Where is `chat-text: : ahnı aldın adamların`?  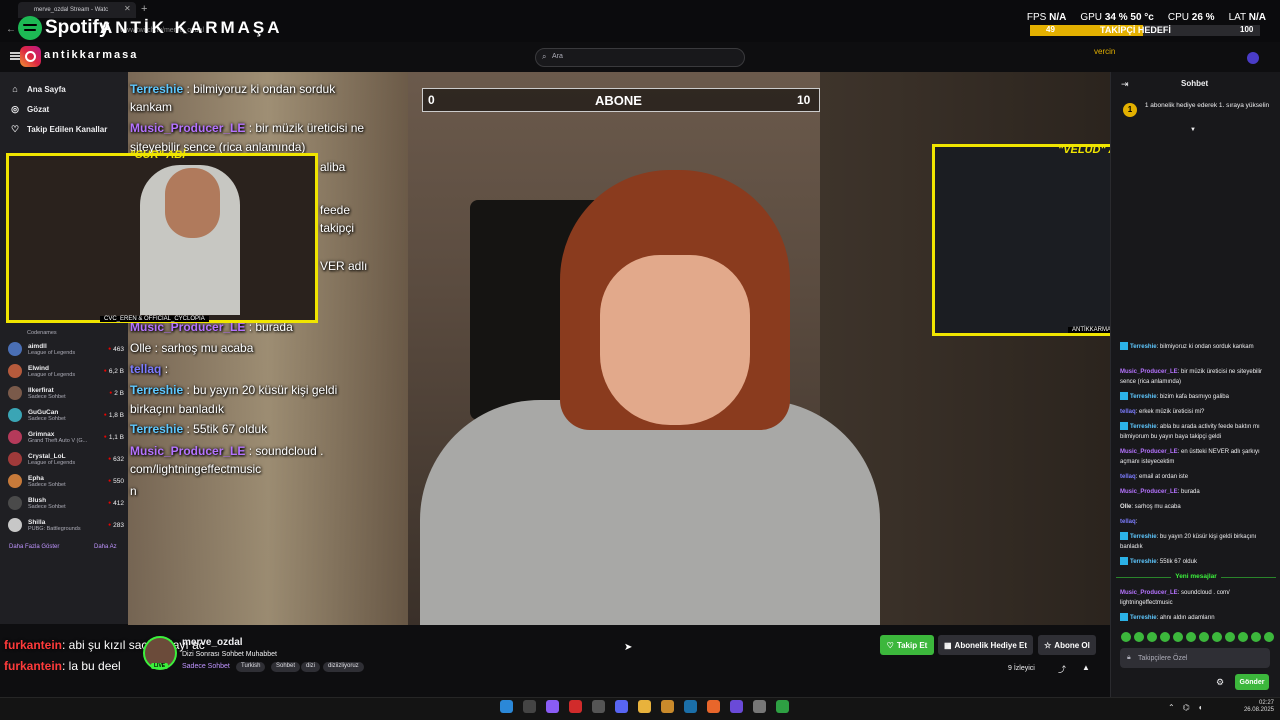
chat-text: : ahnı aldın adamların is located at coordinates (1185, 618).